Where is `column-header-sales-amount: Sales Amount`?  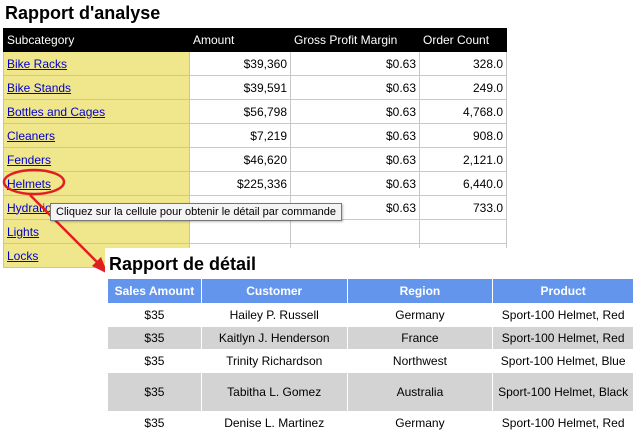
column-header-sales-amount: Sales Amount is located at coordinates (154, 291).